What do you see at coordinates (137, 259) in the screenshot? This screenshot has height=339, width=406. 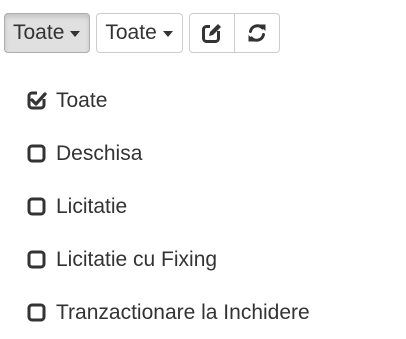 I see `menu-item-label: Licitatie cu Fixing` at bounding box center [137, 259].